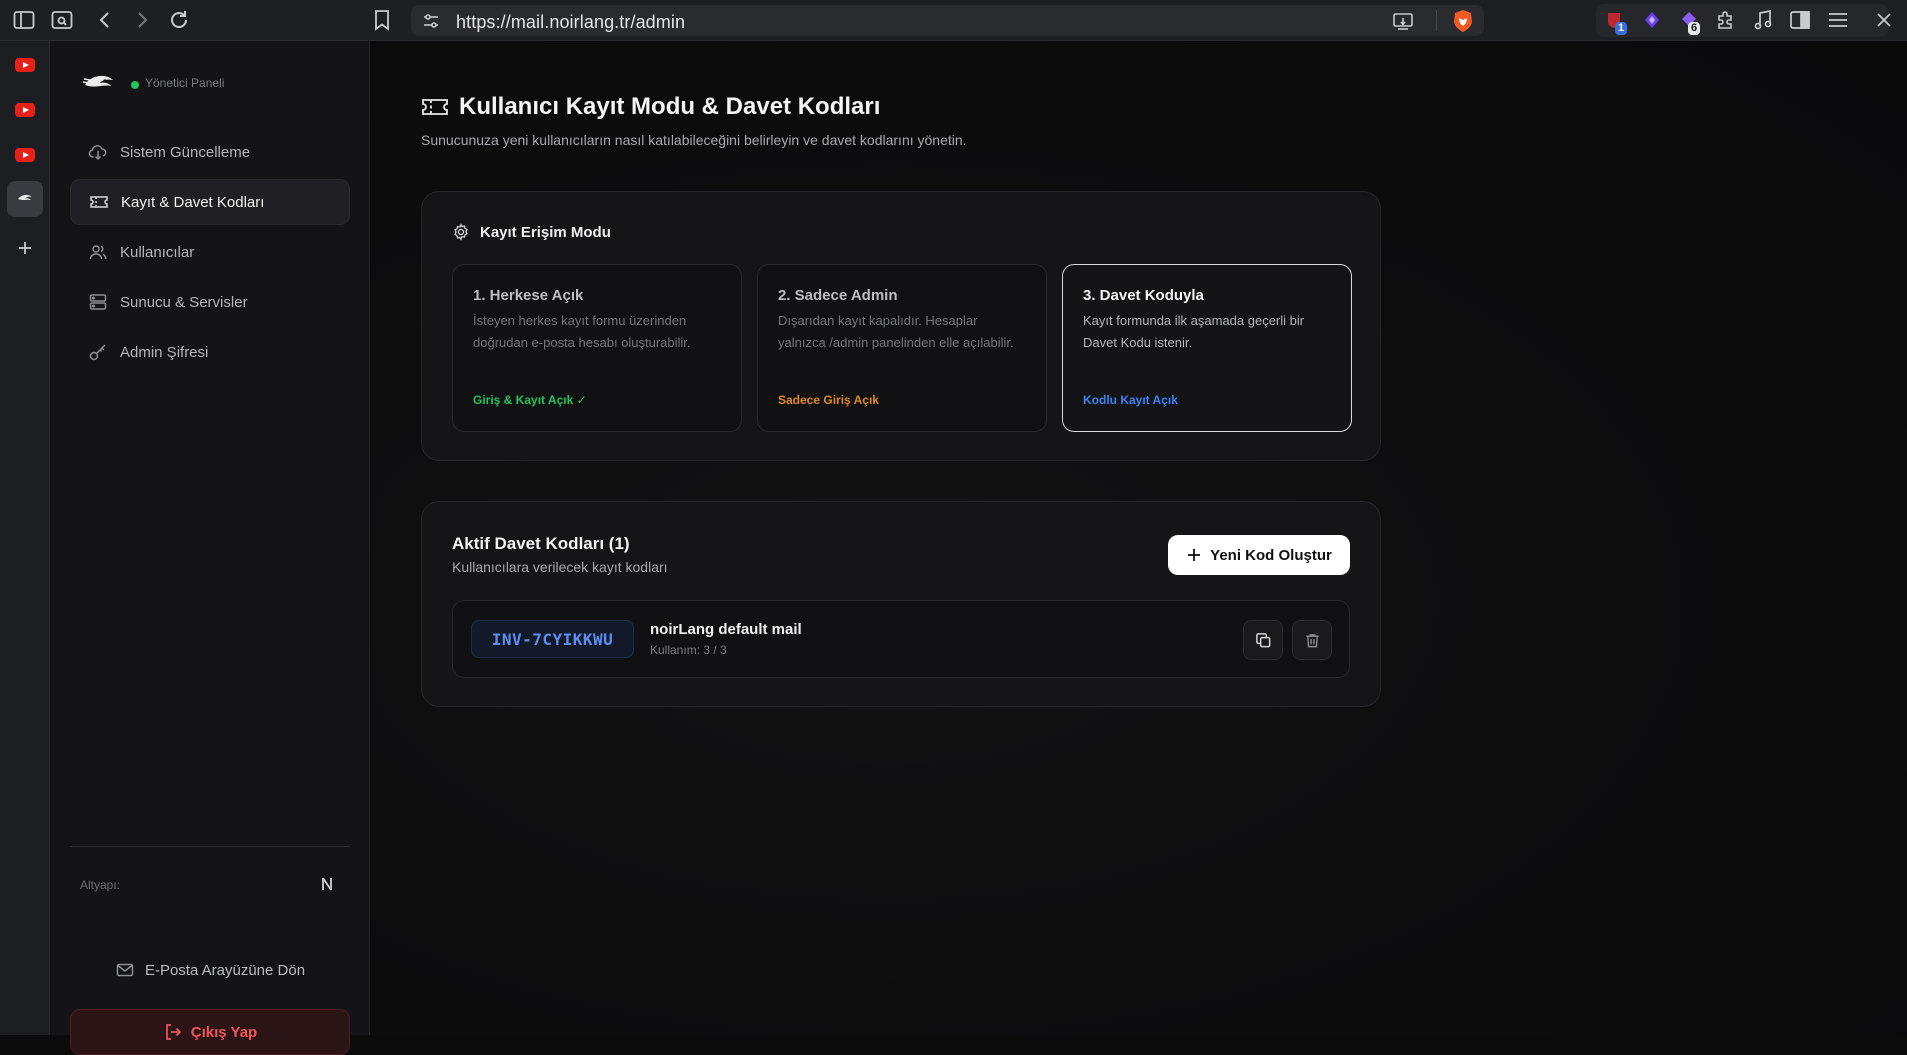 This screenshot has height=1055, width=1907. I want to click on mode-card-status: Kodlu Kayıt Açık, so click(1130, 400).